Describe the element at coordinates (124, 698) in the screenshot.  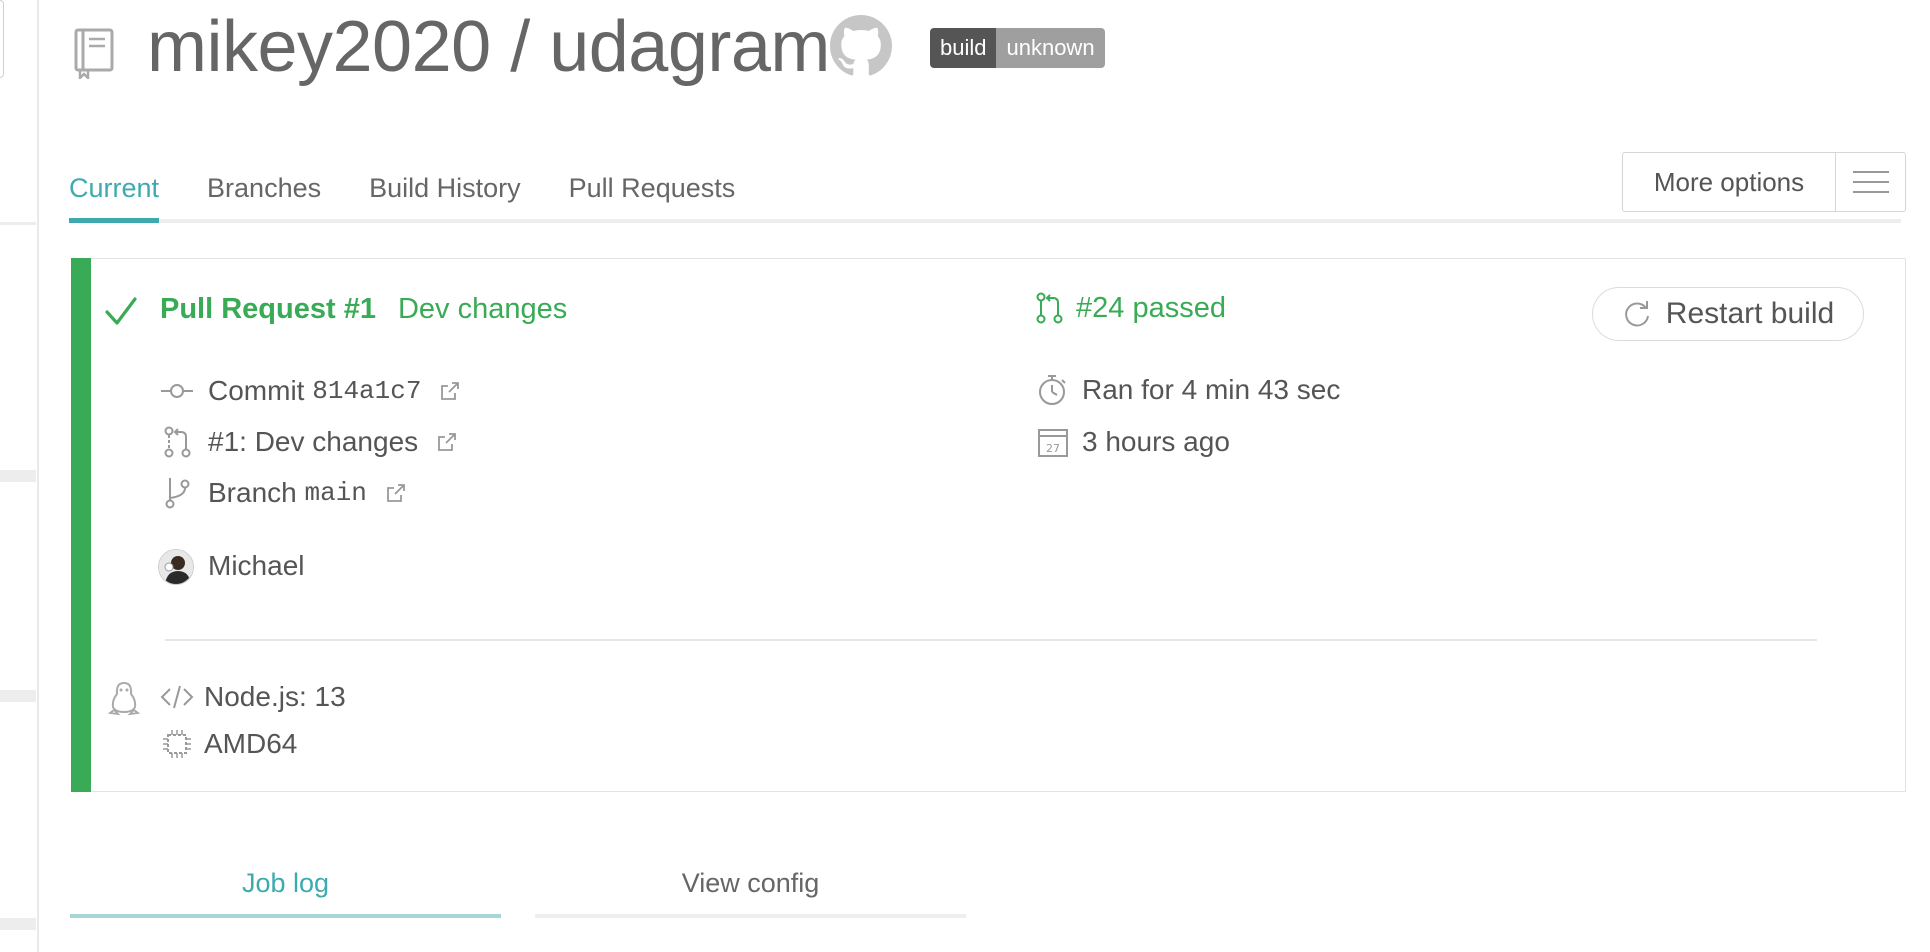
I see `linux-icon` at that location.